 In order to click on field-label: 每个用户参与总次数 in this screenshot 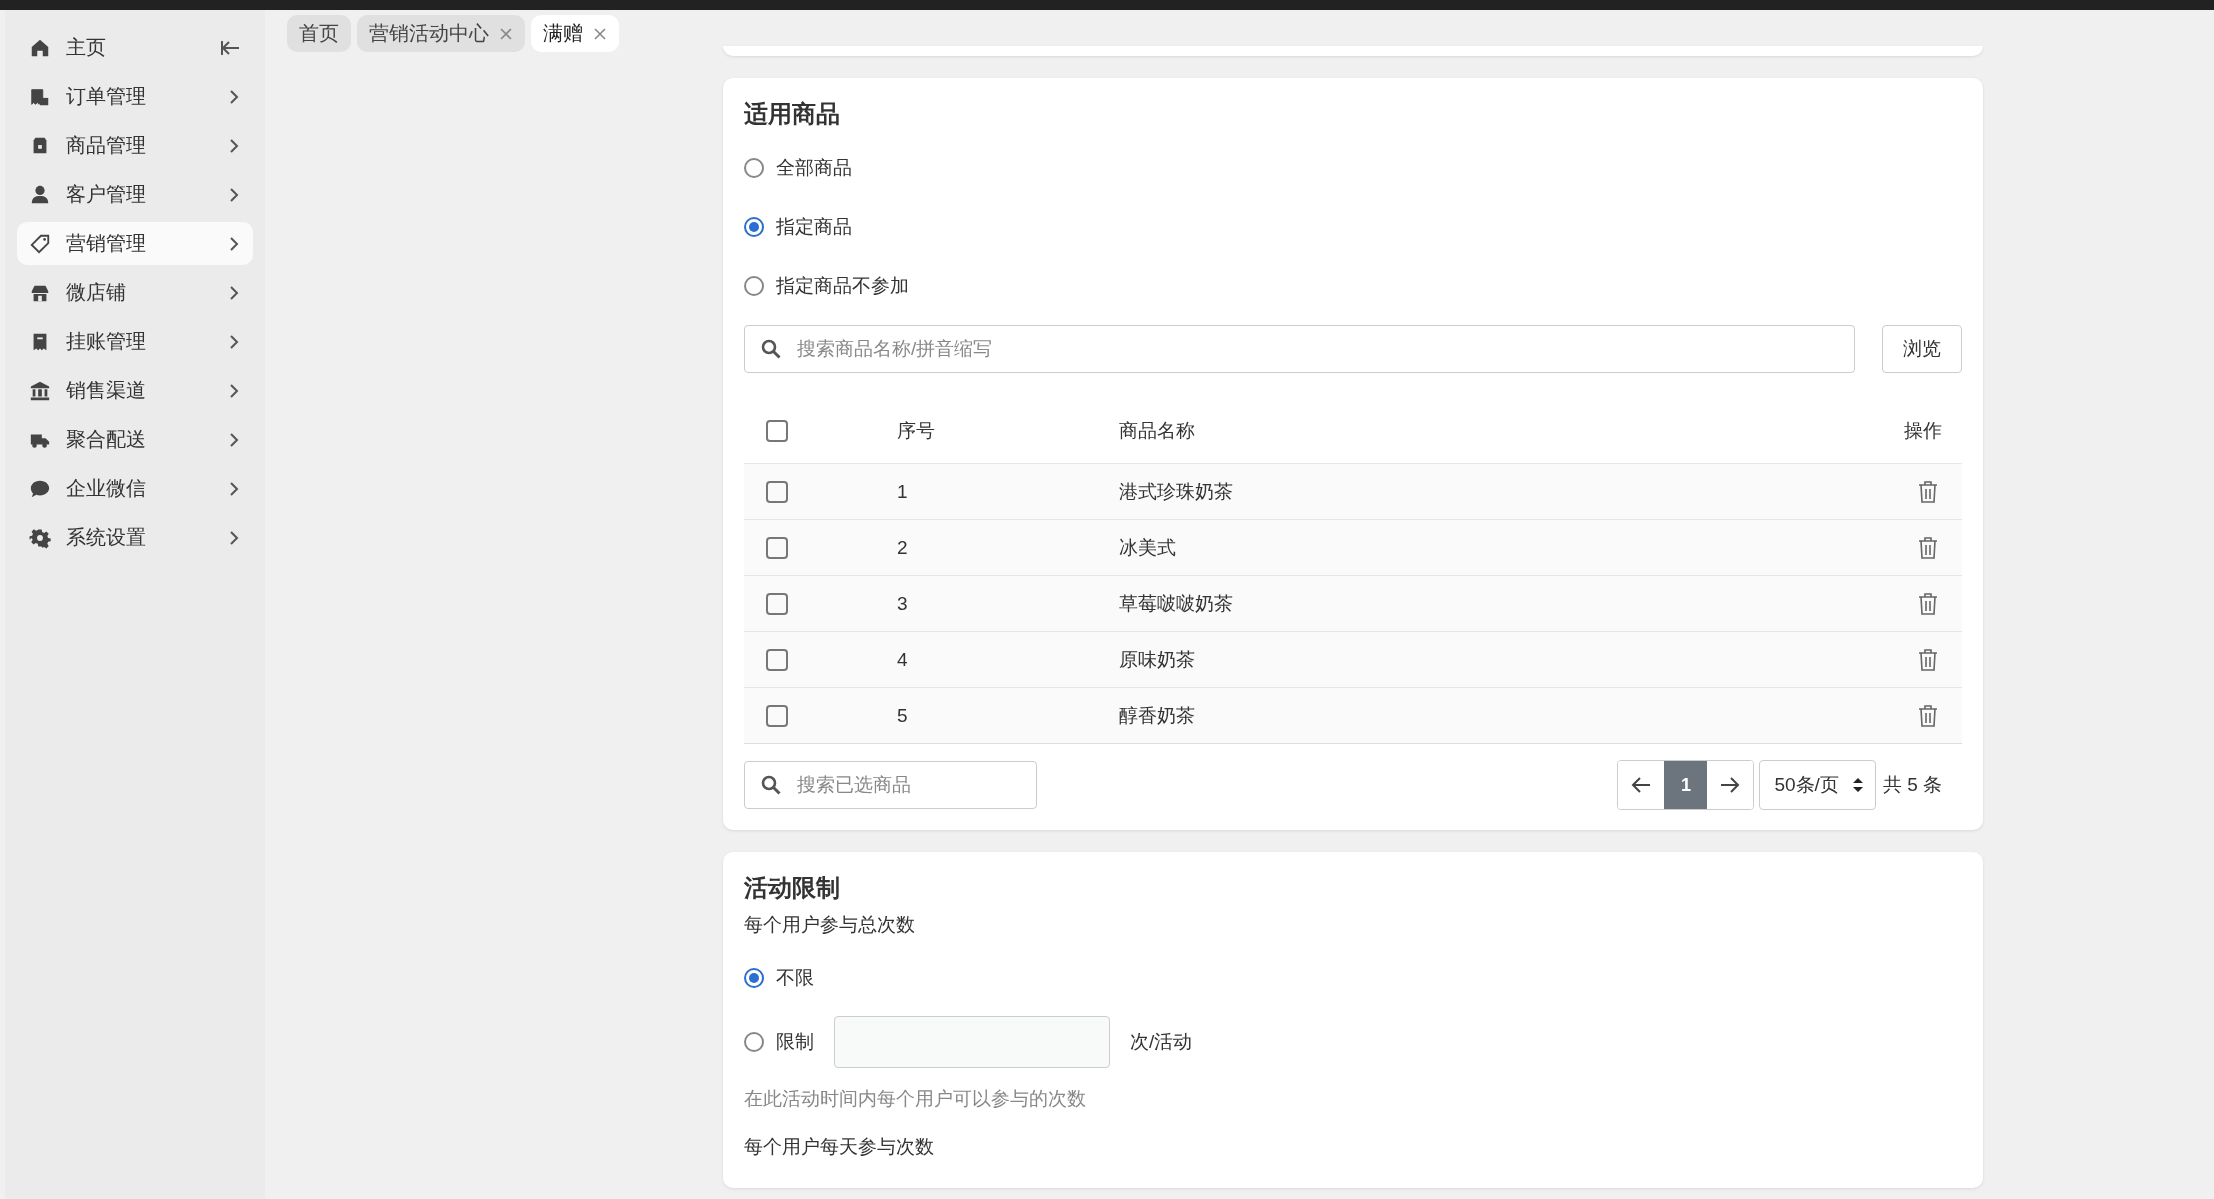, I will do `click(830, 925)`.